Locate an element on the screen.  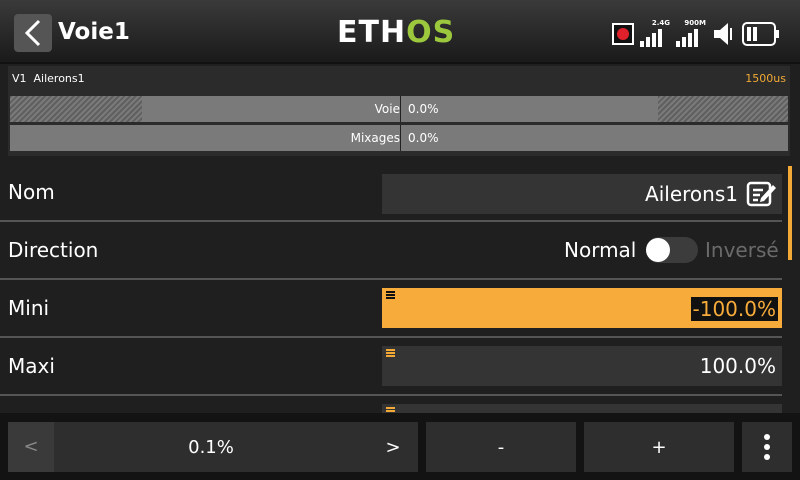
status-icons: 2.4G 900M is located at coordinates (696, 32).